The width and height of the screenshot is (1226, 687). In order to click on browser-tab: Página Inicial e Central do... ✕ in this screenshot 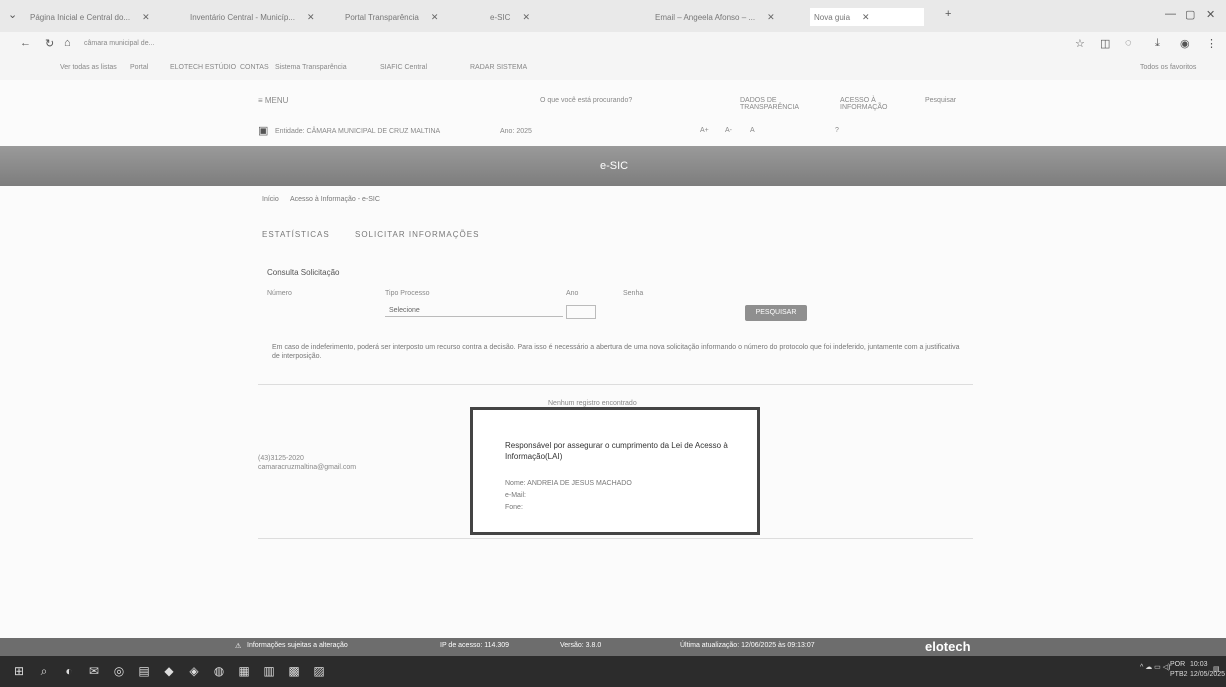, I will do `click(105, 17)`.